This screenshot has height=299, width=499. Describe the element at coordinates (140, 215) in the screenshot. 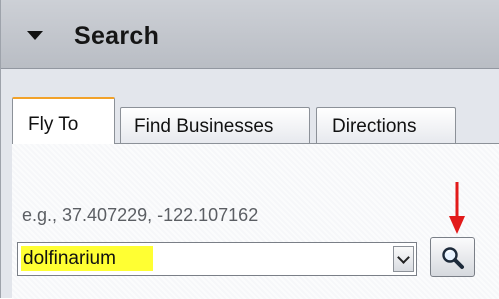

I see `coordinate-hint: e.g., 37.407229, -122.107162` at that location.